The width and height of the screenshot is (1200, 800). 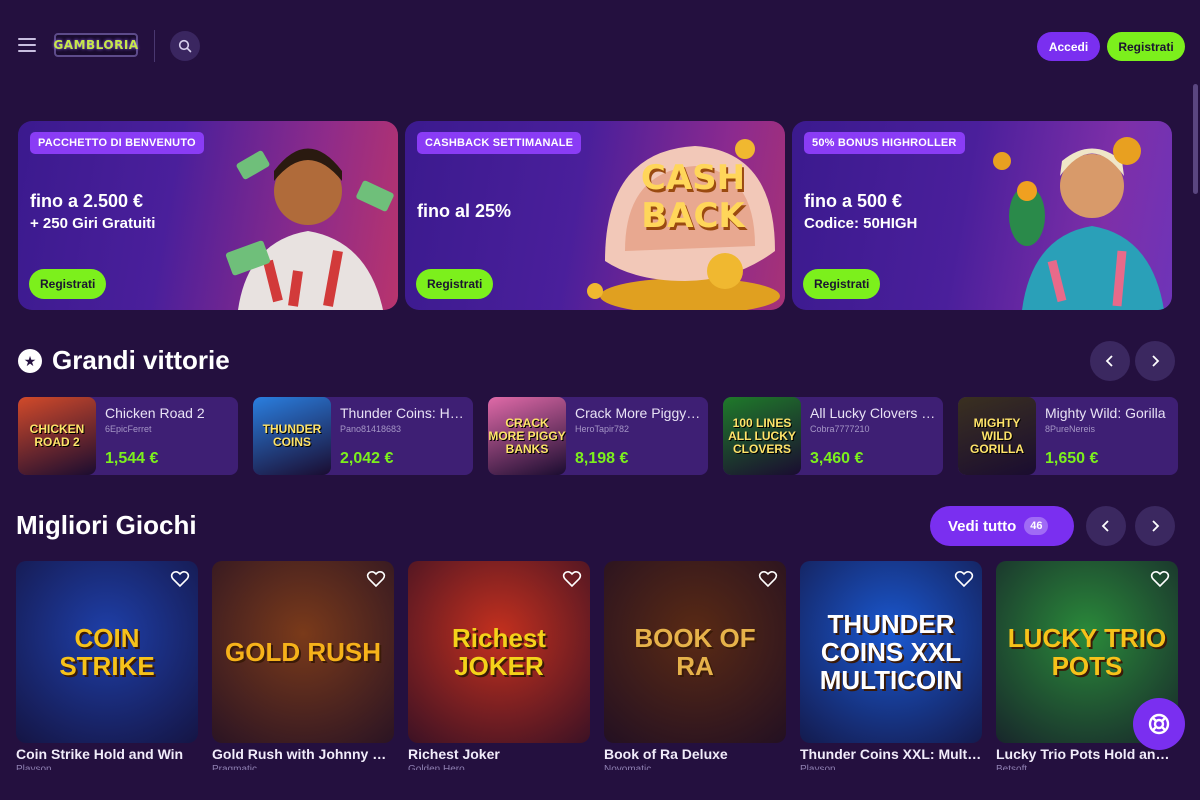 What do you see at coordinates (30, 361) in the screenshot?
I see `star-icon: ★` at bounding box center [30, 361].